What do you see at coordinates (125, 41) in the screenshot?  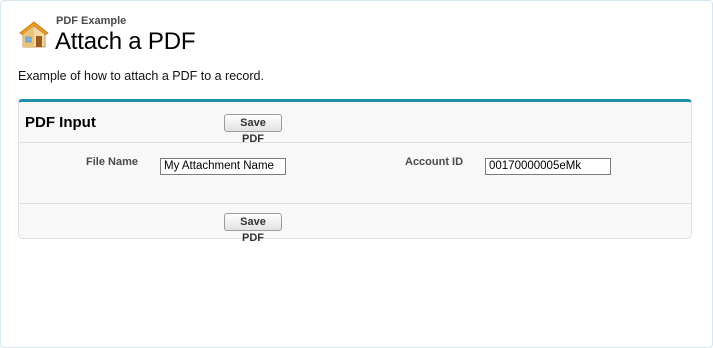 I see `page-title: Attach a PDF` at bounding box center [125, 41].